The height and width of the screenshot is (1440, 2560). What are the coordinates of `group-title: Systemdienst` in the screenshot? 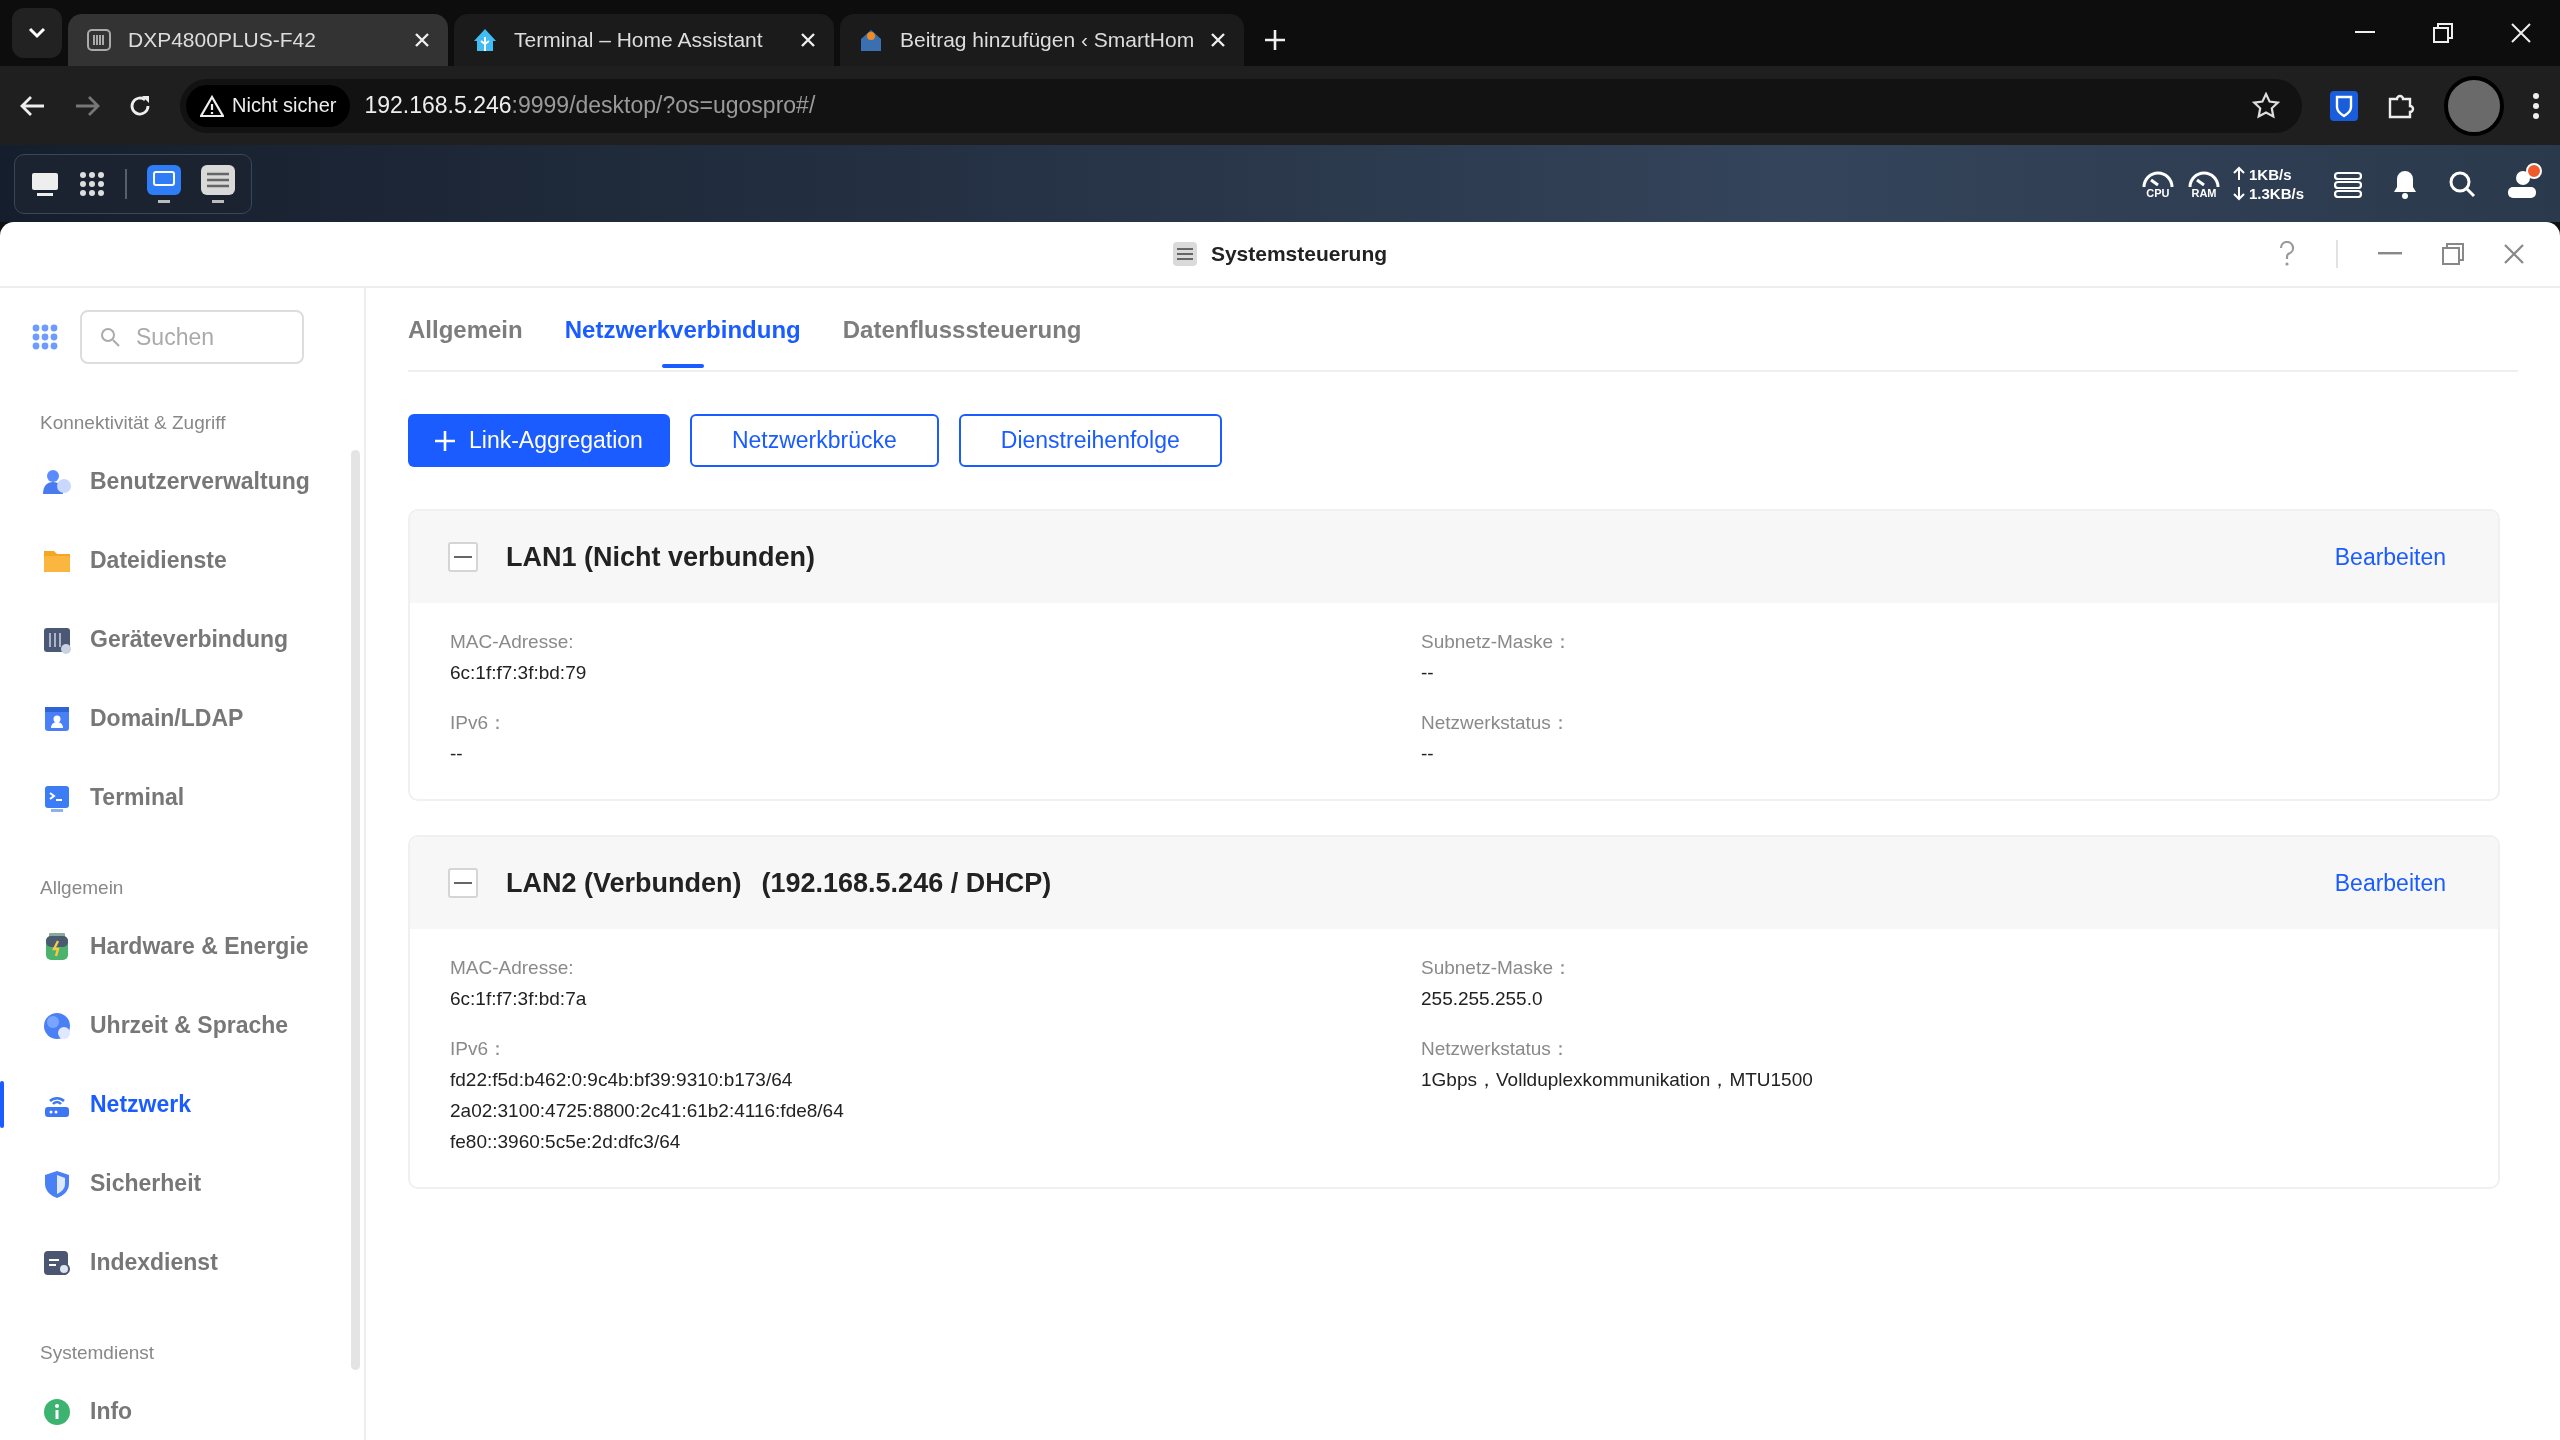 It's located at (97, 1352).